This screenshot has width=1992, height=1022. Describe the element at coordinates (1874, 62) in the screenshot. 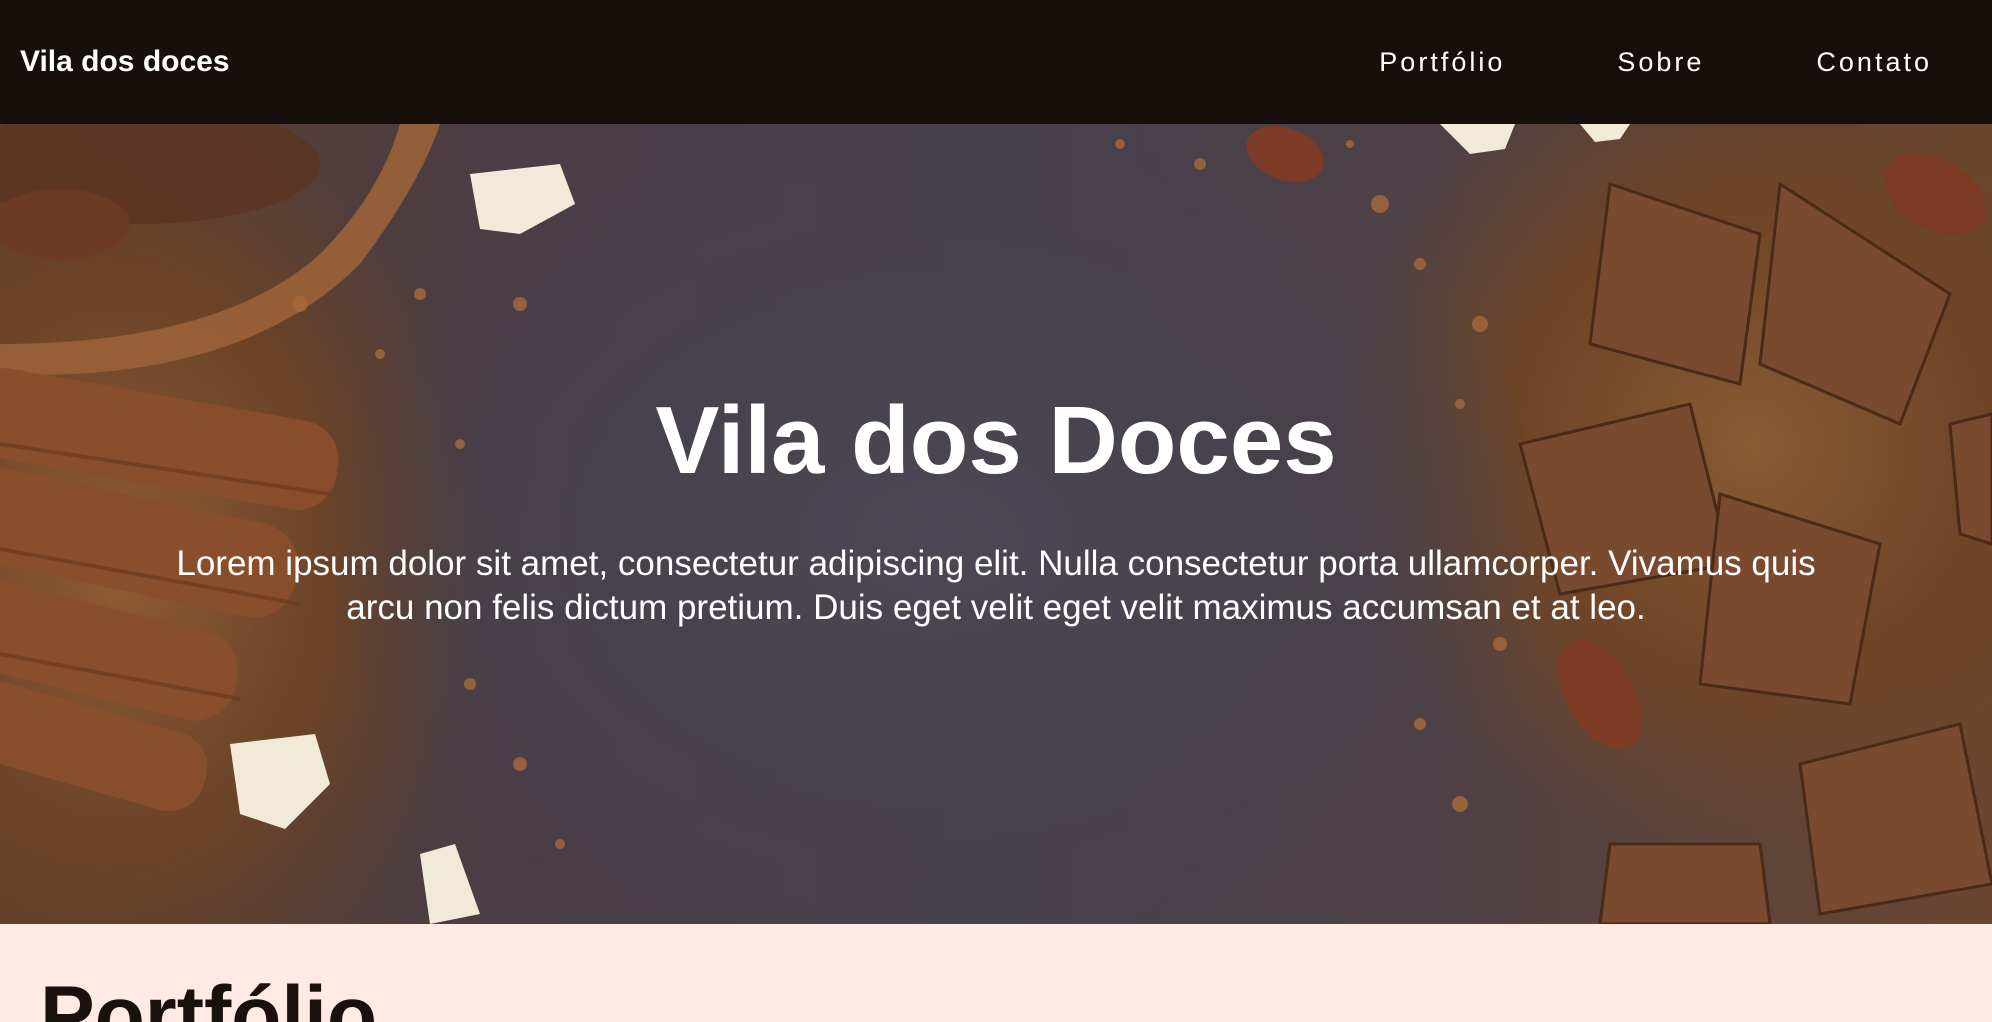

I see `nav-link-contato: Contato` at that location.